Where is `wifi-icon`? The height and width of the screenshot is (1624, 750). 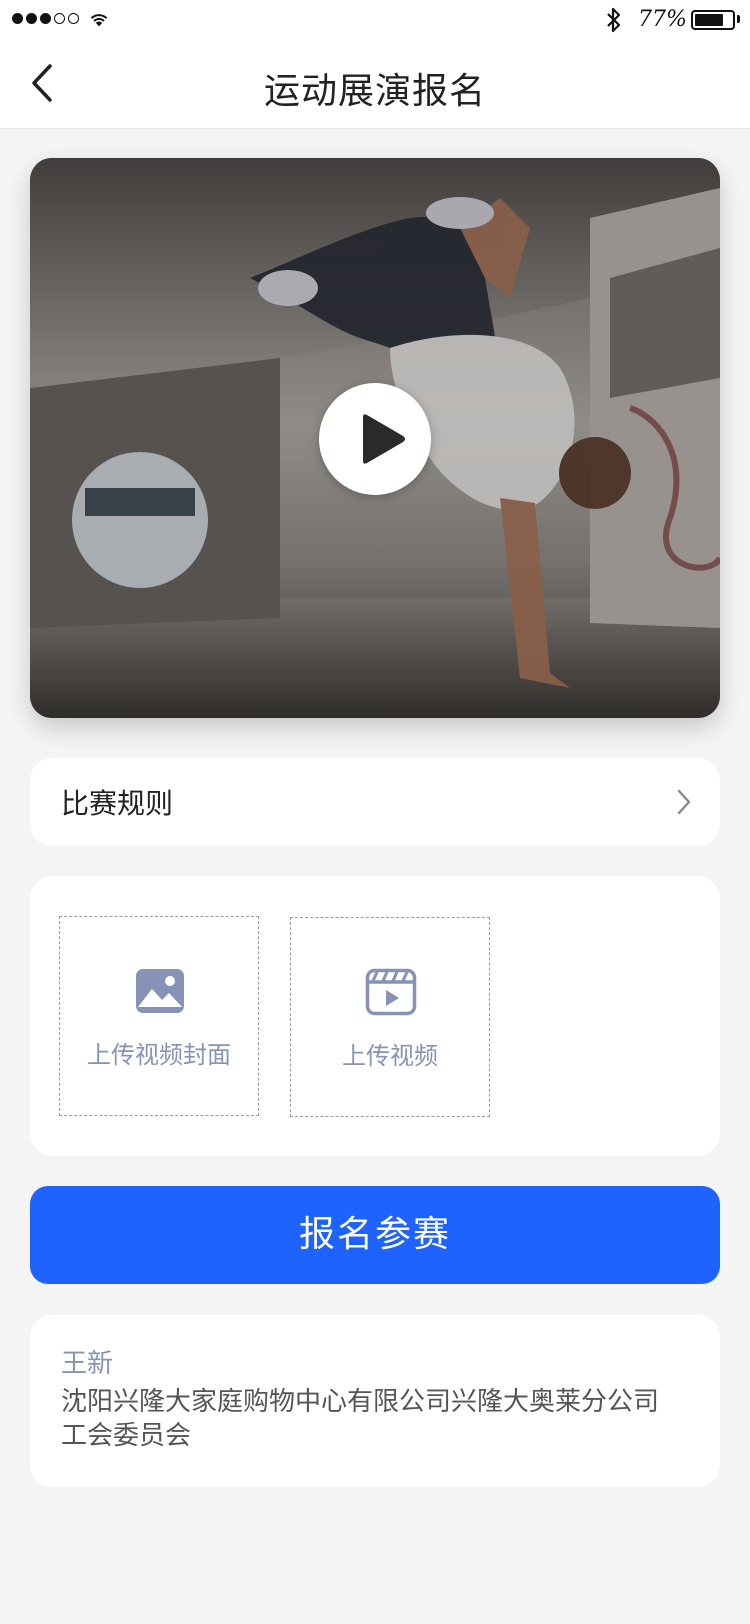
wifi-icon is located at coordinates (99, 20).